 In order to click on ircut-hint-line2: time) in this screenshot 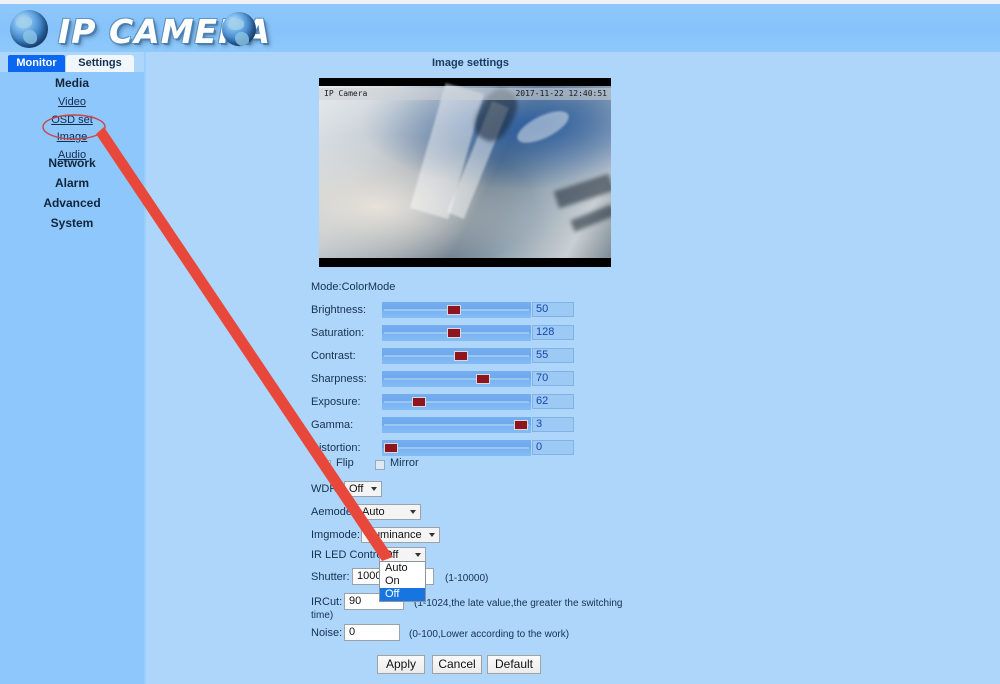, I will do `click(322, 615)`.